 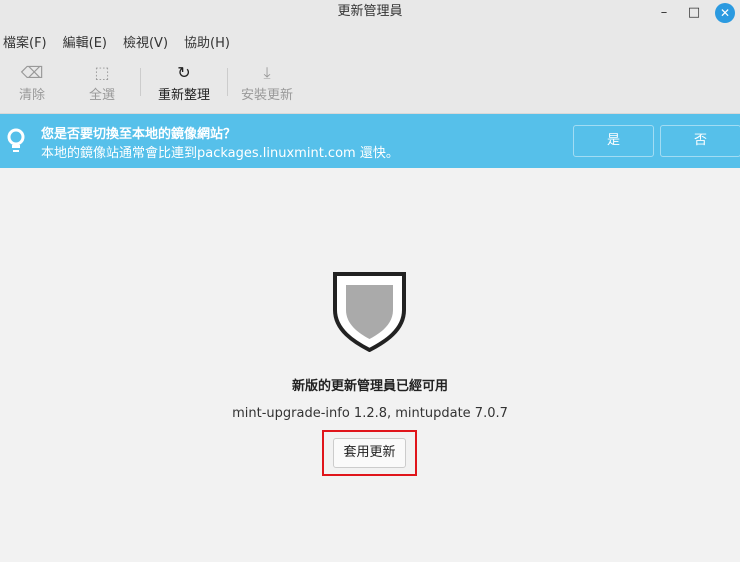 I want to click on toolbar: ⌫ 清除 ⬚ 全選 ↻ 重新整理 ⤓ 安裝更新, so click(x=370, y=85).